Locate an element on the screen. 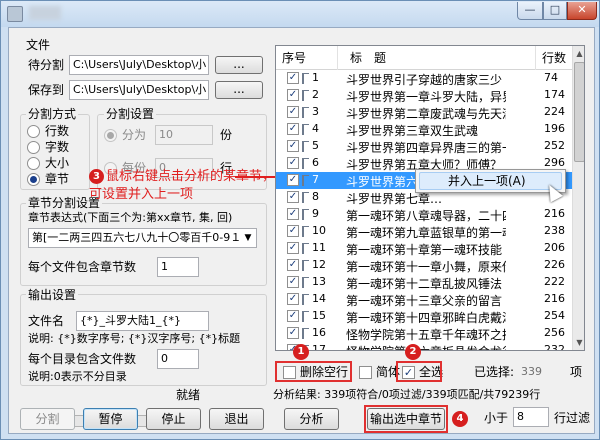 The width and height of the screenshot is (600, 440). header-title: 标 题 is located at coordinates (437, 58).